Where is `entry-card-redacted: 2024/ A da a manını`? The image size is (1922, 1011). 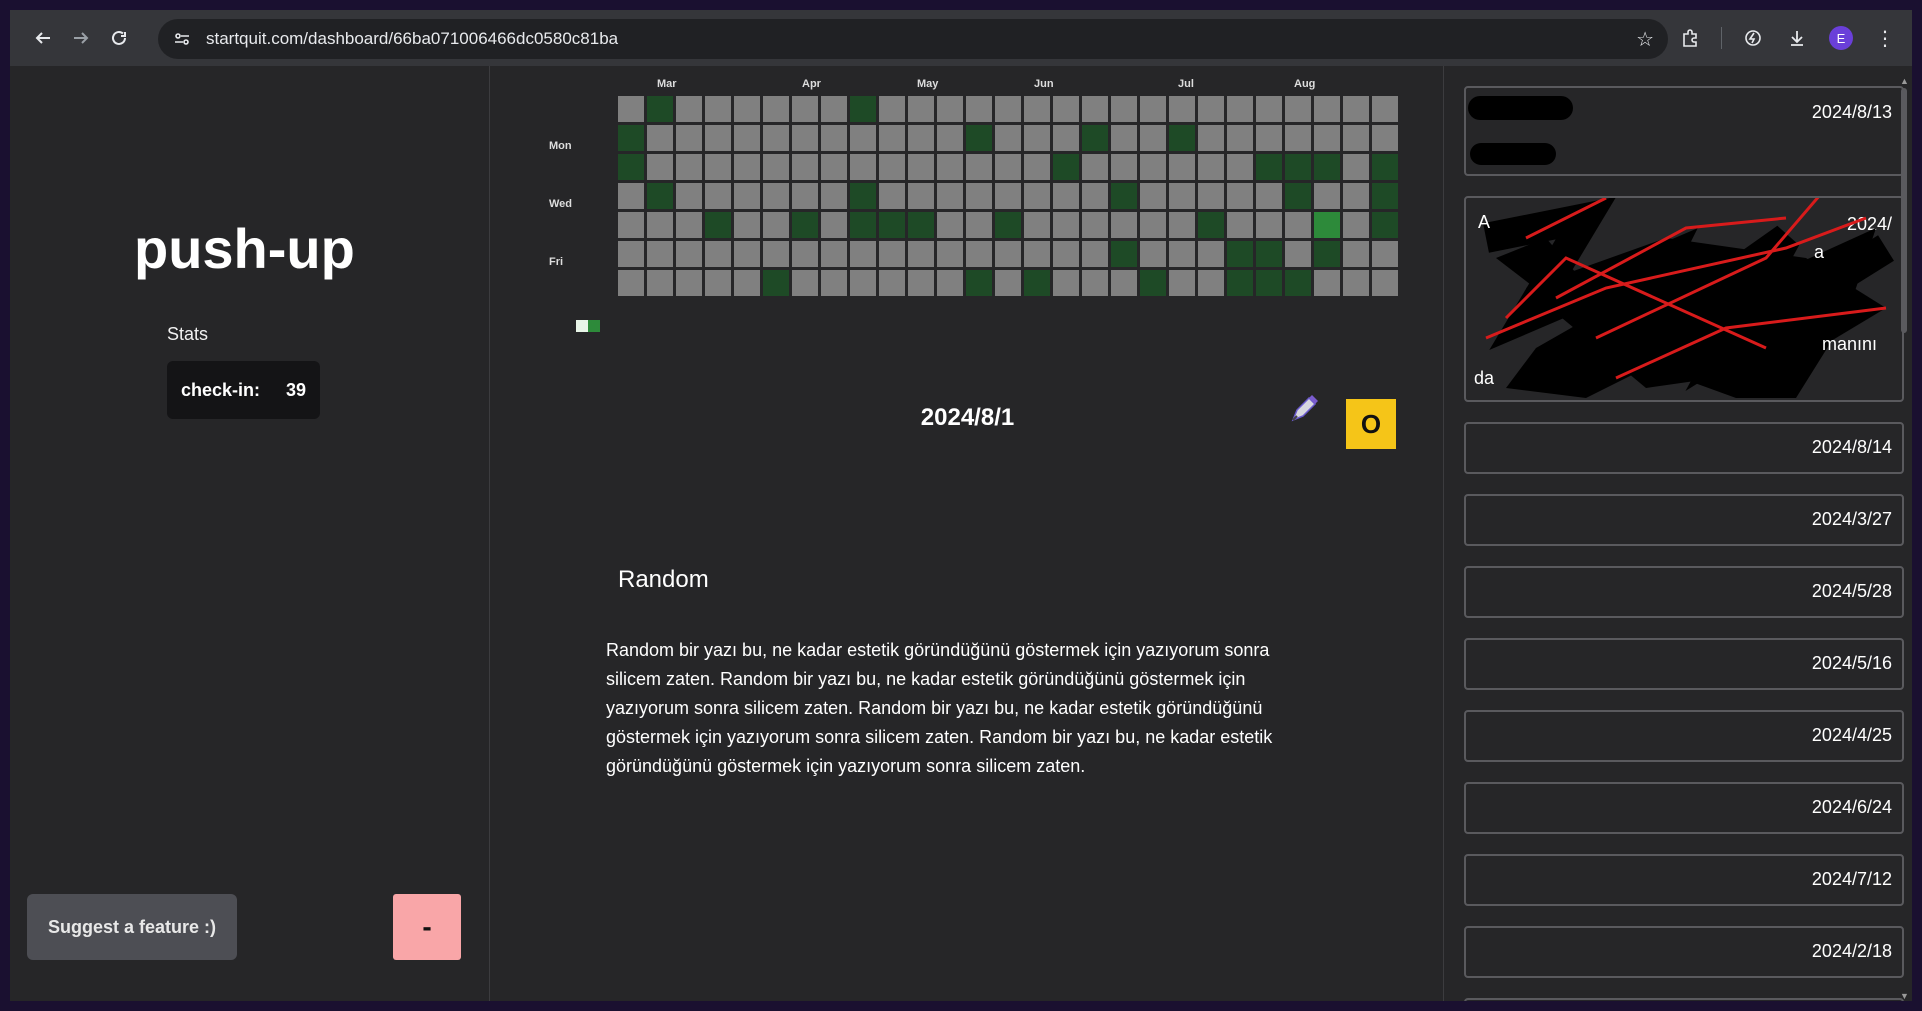
entry-card-redacted: 2024/ A da a manını is located at coordinates (1684, 299).